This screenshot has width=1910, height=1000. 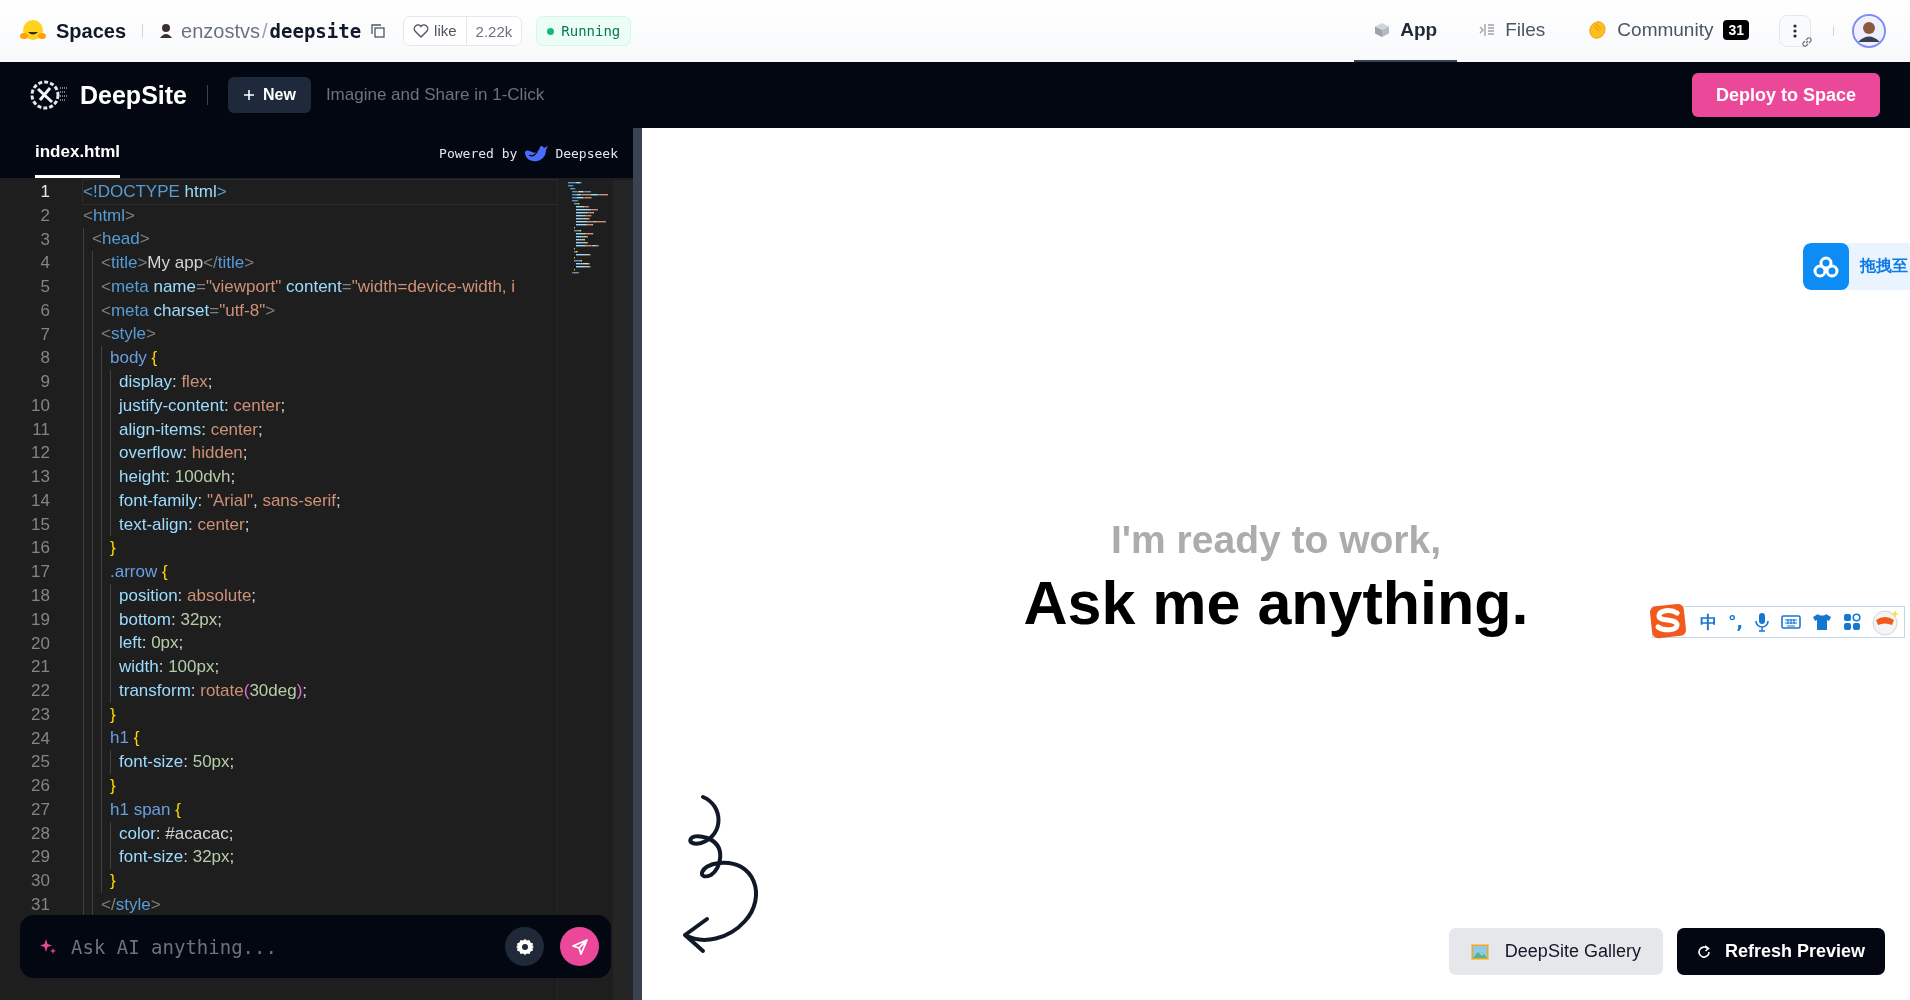 I want to click on code-line: left: 0px;, so click(x=151, y=643).